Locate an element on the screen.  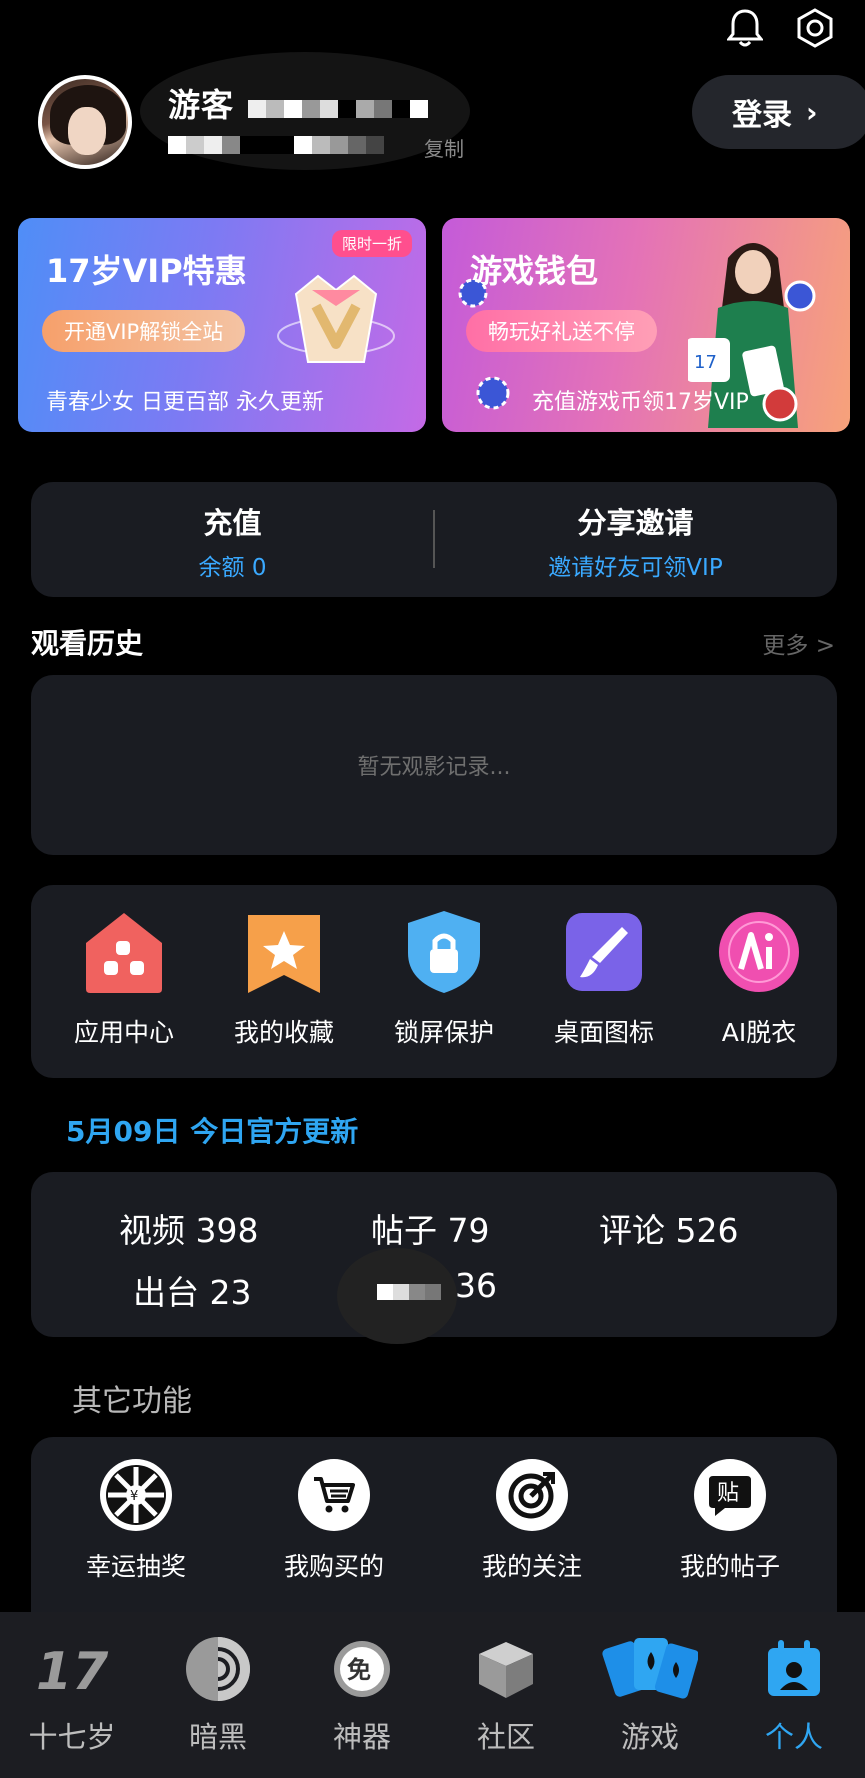
my-follows-button: 我的关注 is located at coordinates (532, 1521).